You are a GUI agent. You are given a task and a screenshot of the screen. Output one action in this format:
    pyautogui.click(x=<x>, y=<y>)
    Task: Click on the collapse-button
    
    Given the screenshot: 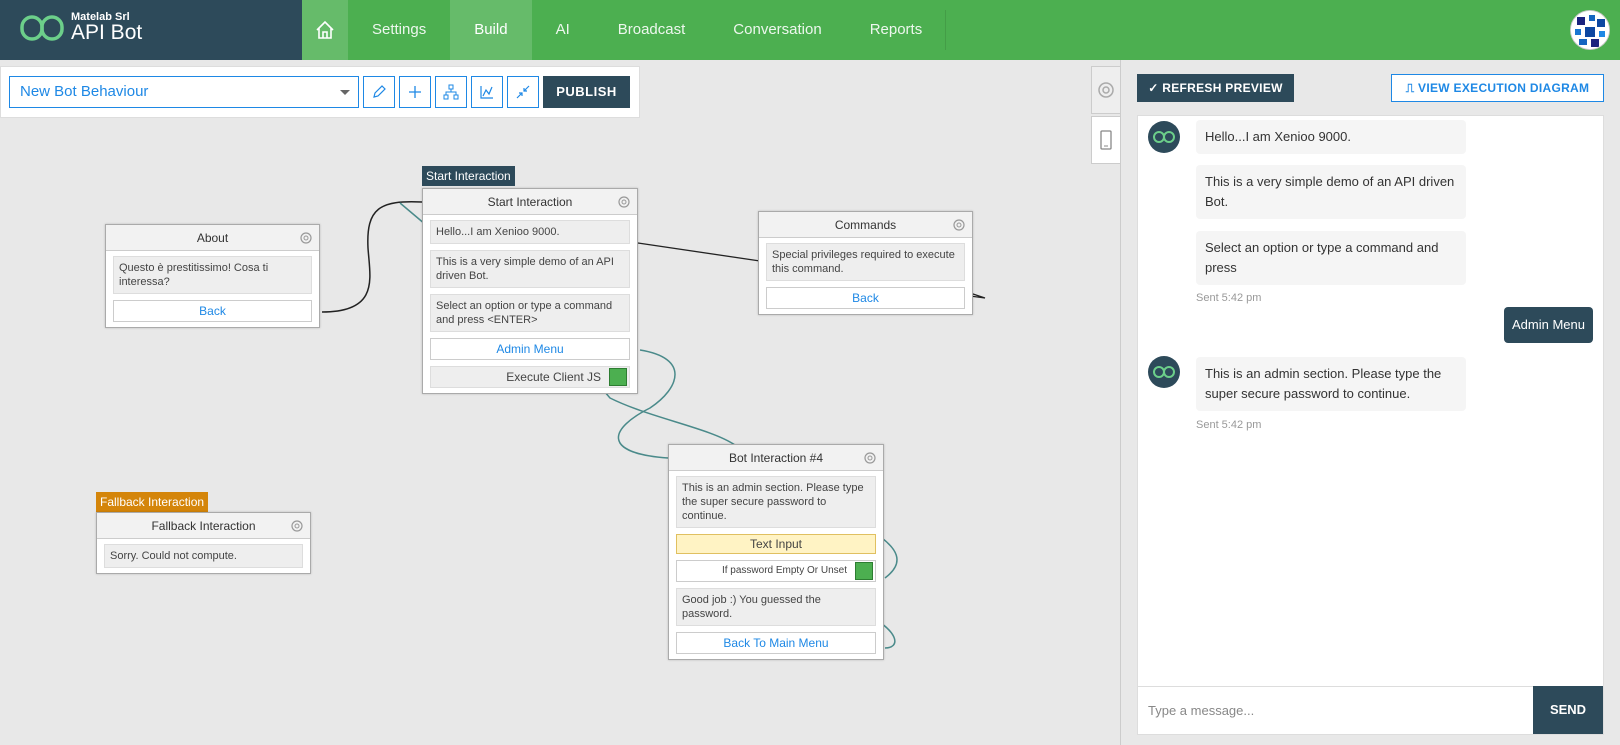 What is the action you would take?
    pyautogui.click(x=523, y=92)
    